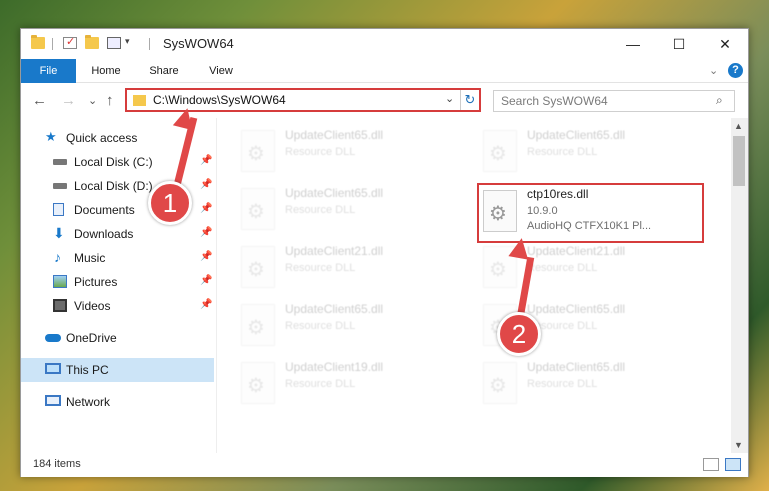  I want to click on tab-view: View, so click(221, 71).